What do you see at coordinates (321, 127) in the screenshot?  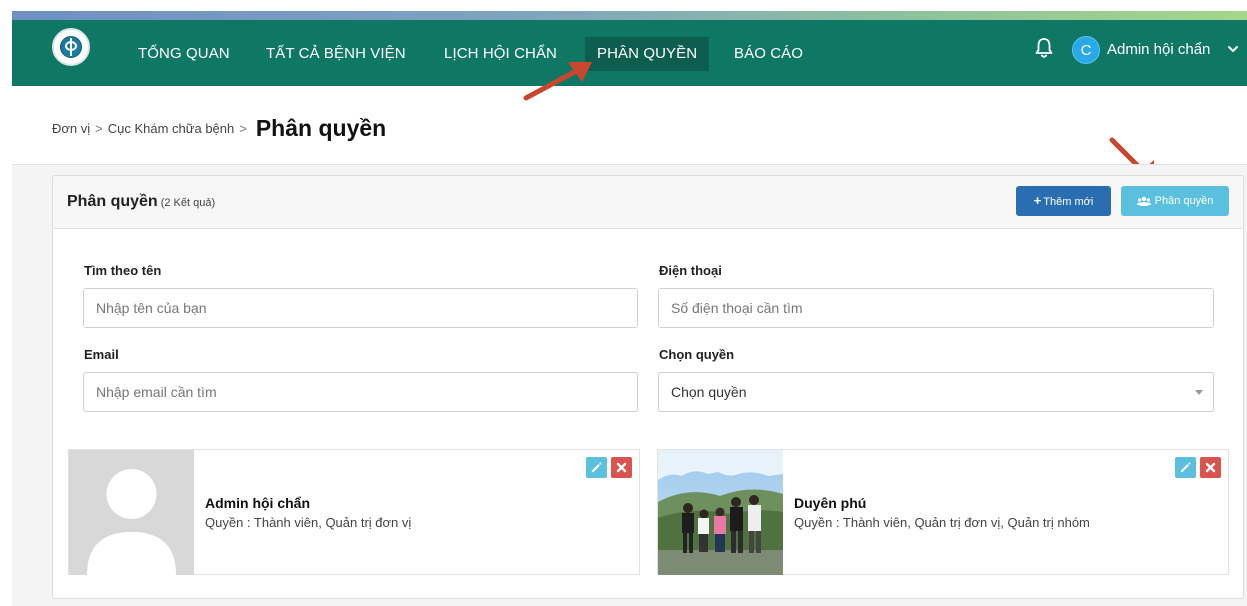 I see `page-title: Phân quyền` at bounding box center [321, 127].